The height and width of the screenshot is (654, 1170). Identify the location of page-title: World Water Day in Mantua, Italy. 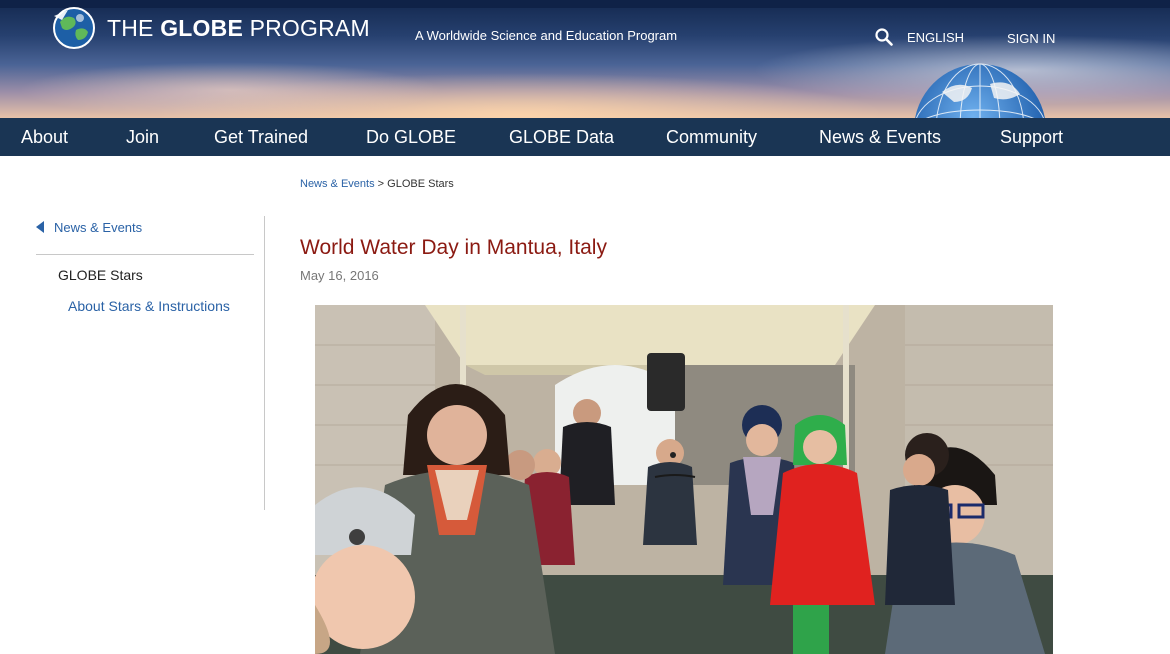
(453, 247).